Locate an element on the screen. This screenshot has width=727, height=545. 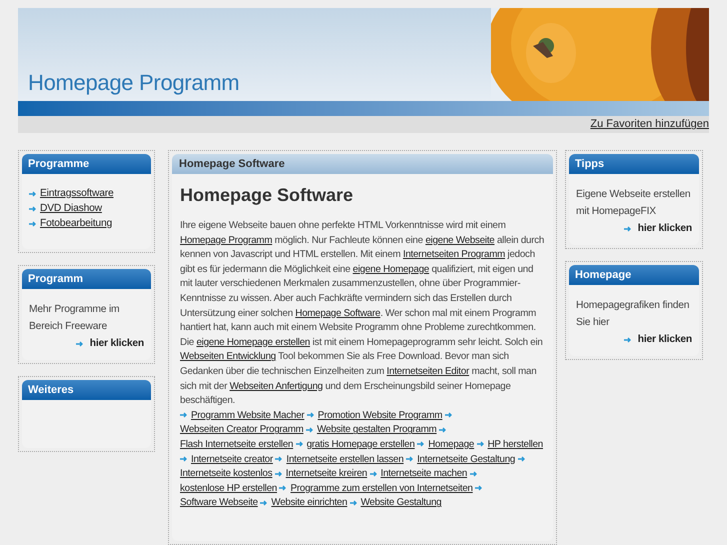
sidebar-link: DVD Diashow is located at coordinates (71, 208).